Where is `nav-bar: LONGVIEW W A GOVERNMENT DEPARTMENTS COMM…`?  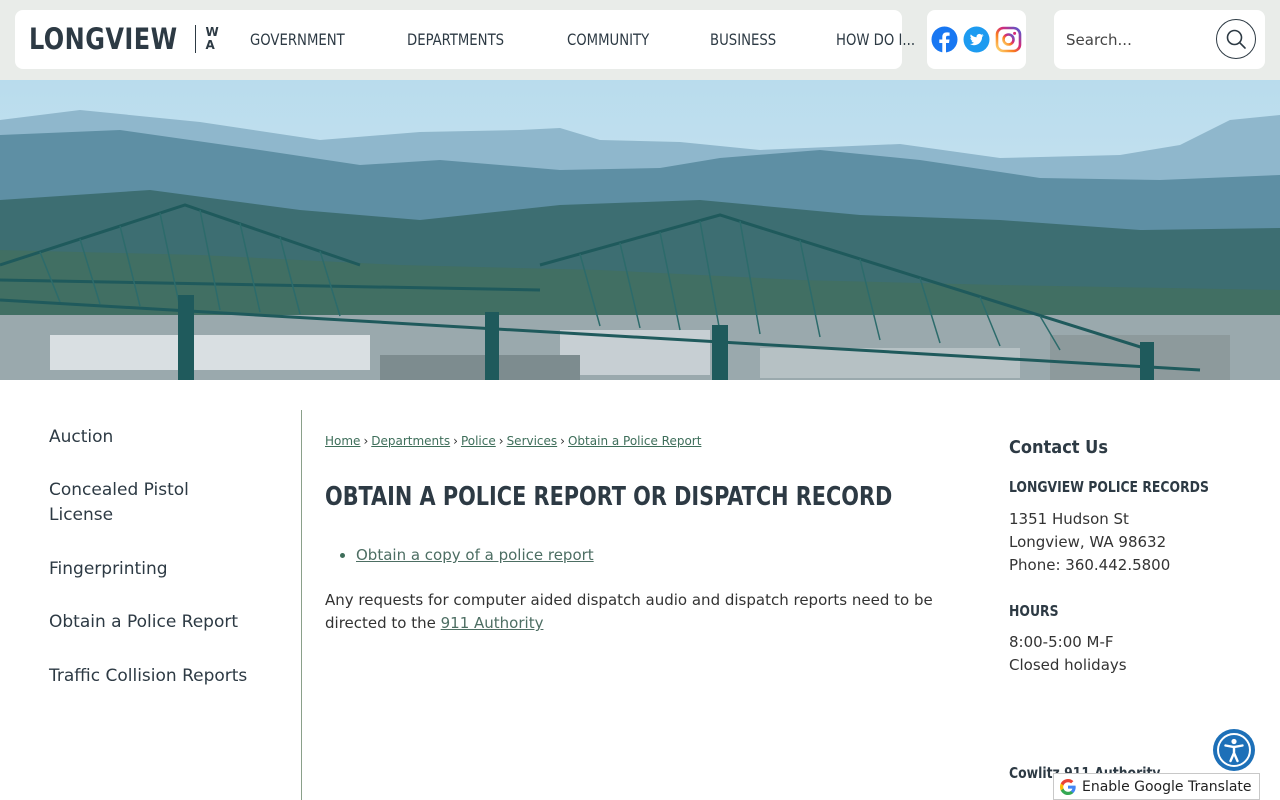
nav-bar: LONGVIEW W A GOVERNMENT DEPARTMENTS COMM… is located at coordinates (465, 39).